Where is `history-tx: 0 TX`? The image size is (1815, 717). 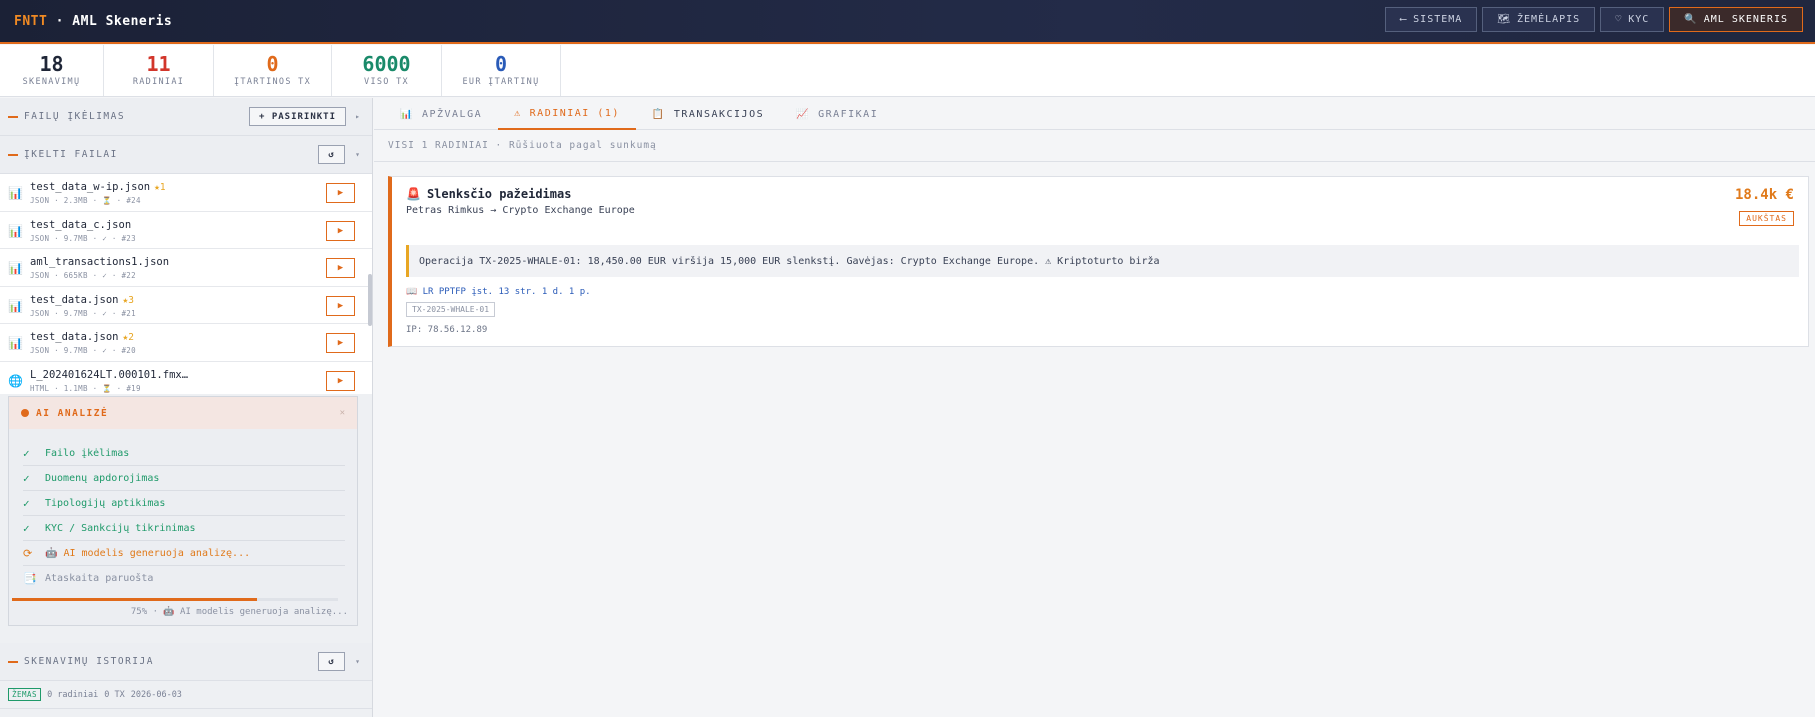
history-tx: 0 TX is located at coordinates (114, 694).